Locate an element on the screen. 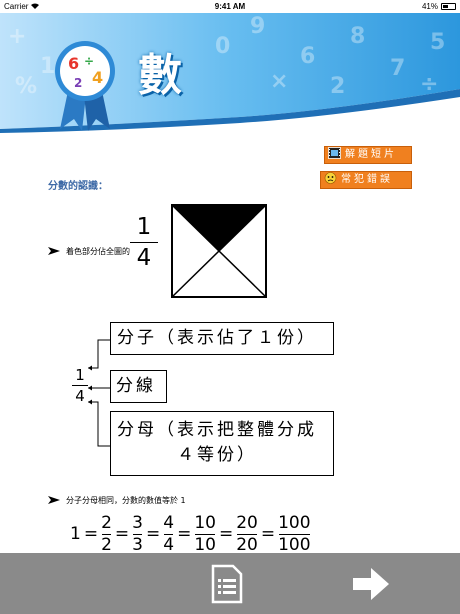  fraction-one-quarter: 1 4 is located at coordinates (144, 242).